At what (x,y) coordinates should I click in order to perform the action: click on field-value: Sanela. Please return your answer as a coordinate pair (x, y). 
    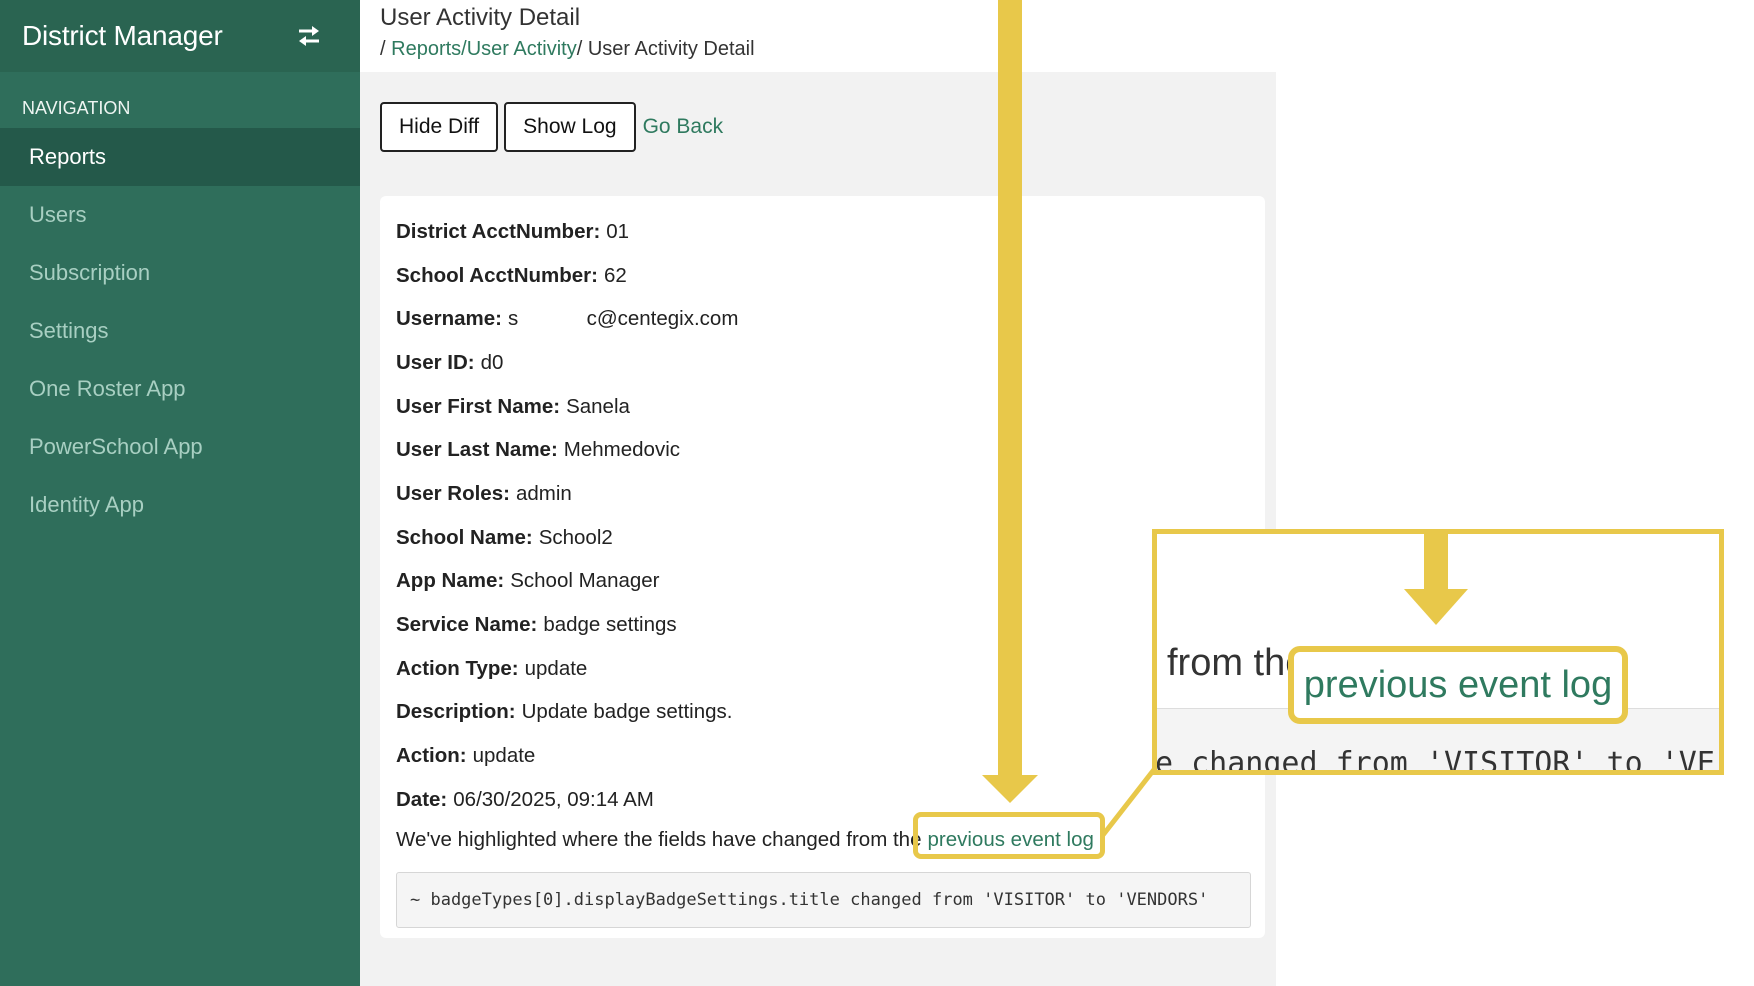
    Looking at the image, I should click on (598, 406).